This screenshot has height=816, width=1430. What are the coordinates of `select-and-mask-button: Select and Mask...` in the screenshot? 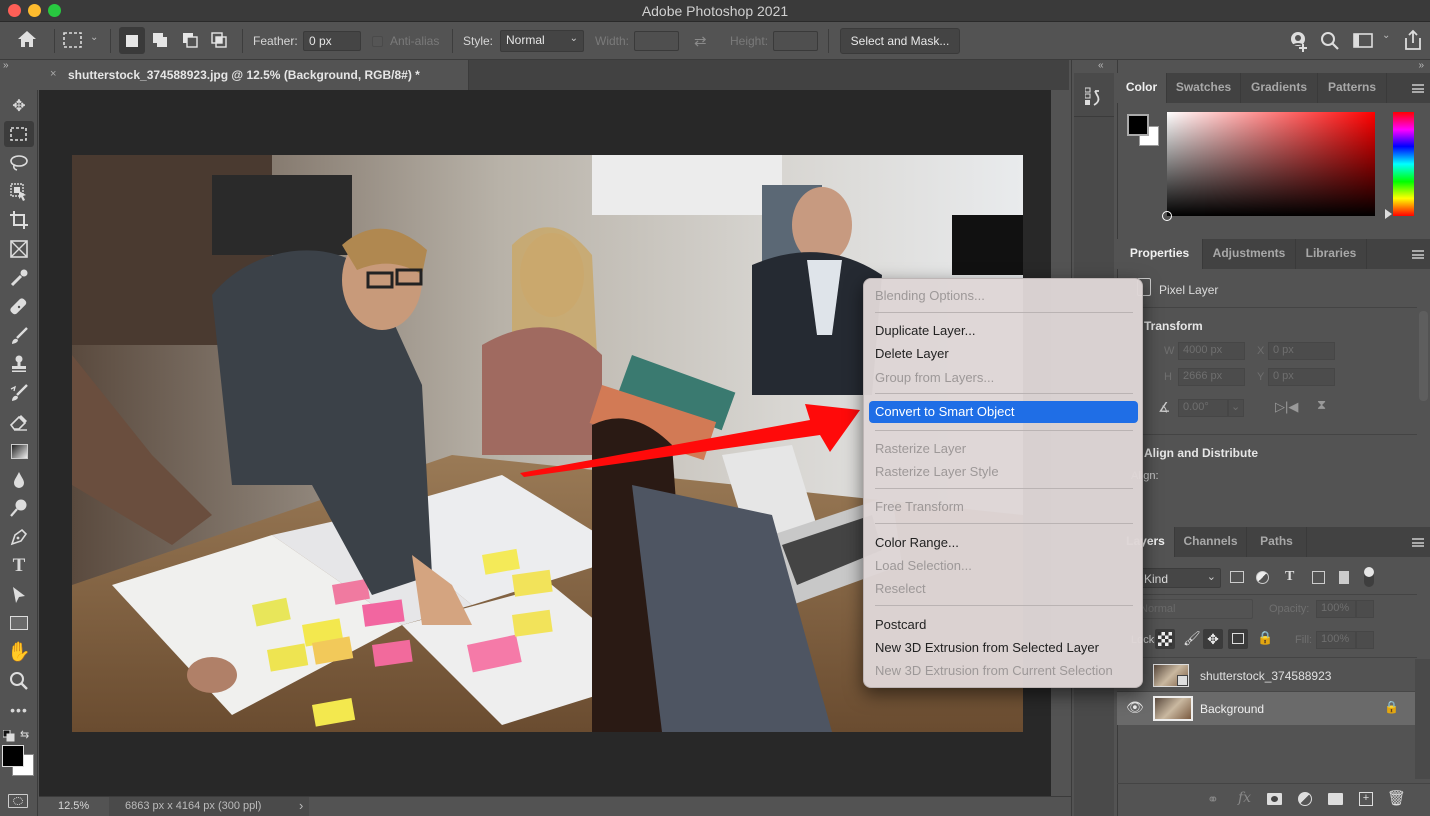 It's located at (900, 41).